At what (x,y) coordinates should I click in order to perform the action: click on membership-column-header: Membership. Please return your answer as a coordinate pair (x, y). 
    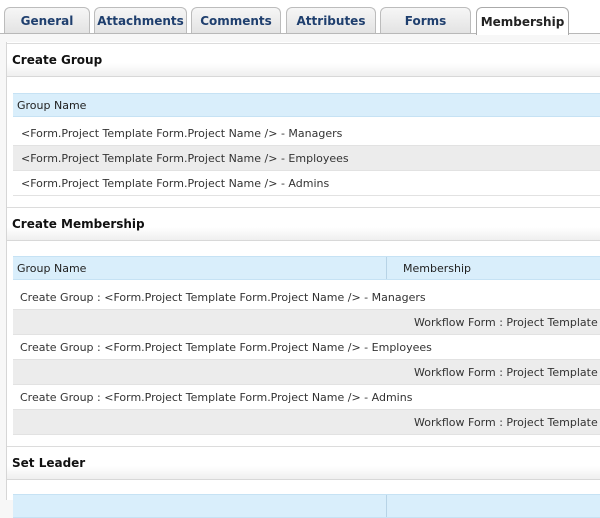
    Looking at the image, I should click on (437, 268).